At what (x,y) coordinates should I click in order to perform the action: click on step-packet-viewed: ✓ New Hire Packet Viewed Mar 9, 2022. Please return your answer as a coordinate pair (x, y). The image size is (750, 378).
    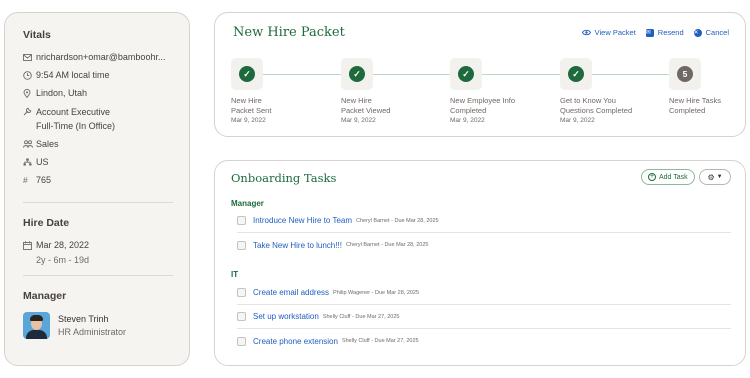
    Looking at the image, I should click on (391, 91).